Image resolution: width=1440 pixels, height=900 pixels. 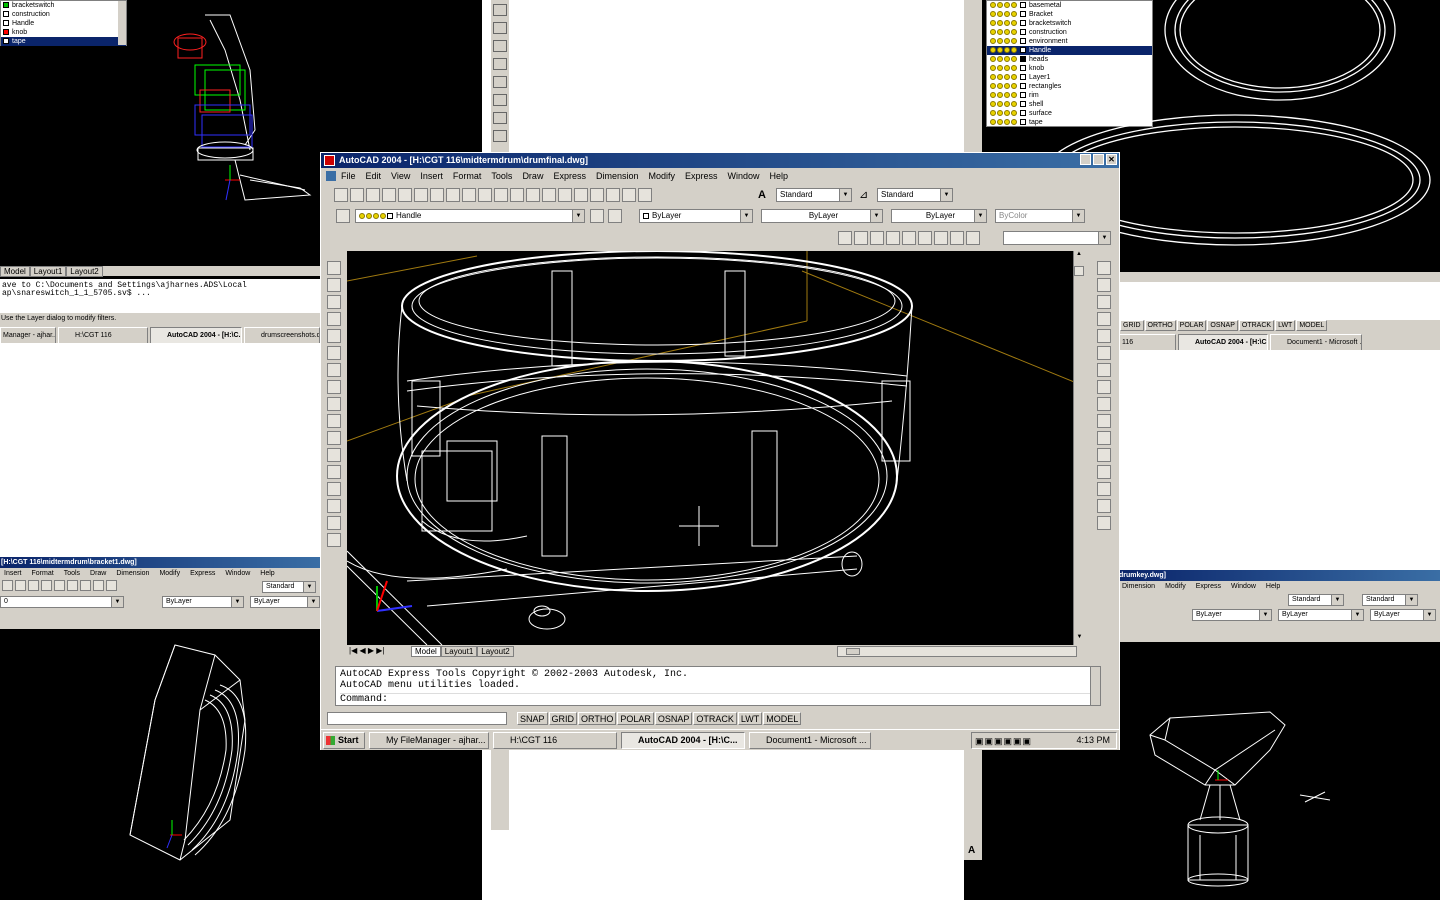 I want to click on erase-icon, so click(x=1104, y=268).